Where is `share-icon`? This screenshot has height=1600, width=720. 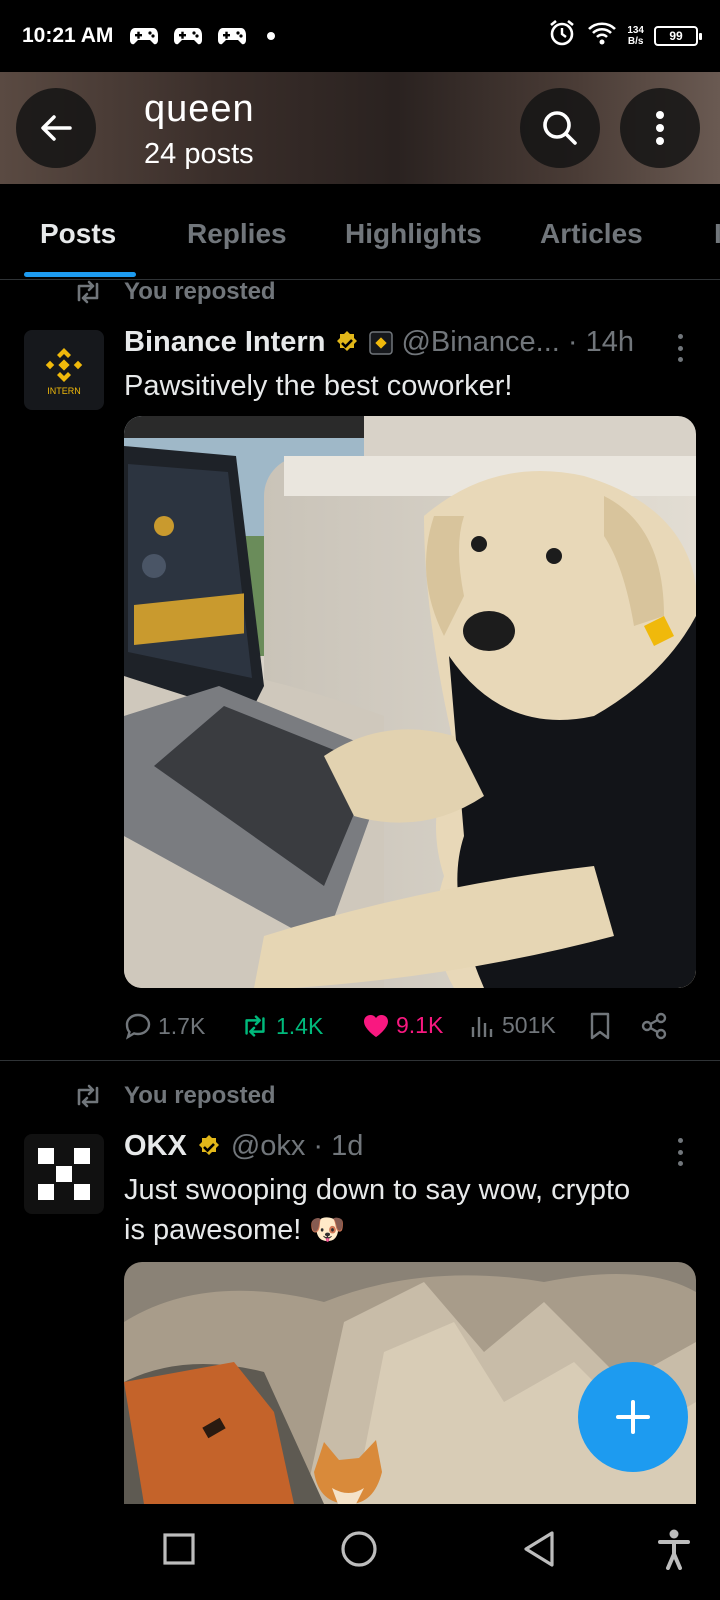 share-icon is located at coordinates (654, 1026).